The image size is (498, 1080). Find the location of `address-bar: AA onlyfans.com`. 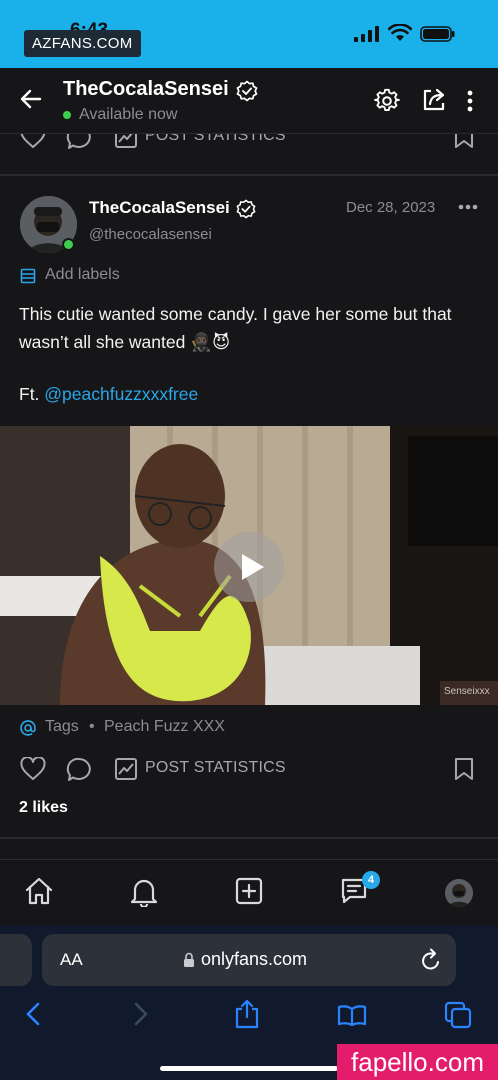

address-bar: AA onlyfans.com is located at coordinates (249, 960).